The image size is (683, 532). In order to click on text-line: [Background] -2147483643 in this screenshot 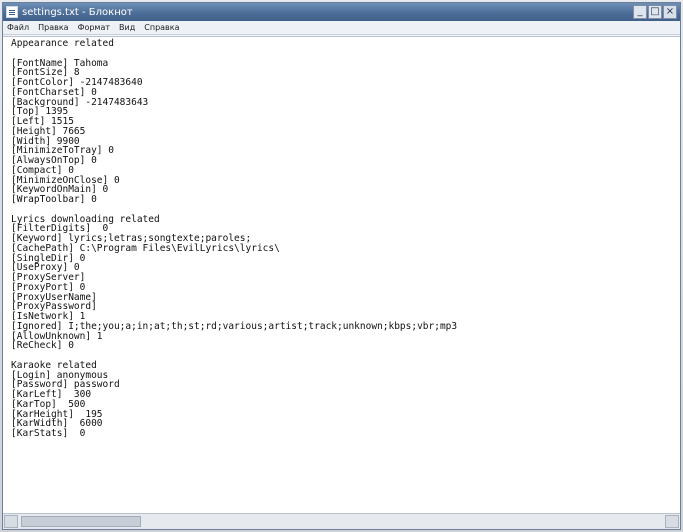, I will do `click(80, 102)`.